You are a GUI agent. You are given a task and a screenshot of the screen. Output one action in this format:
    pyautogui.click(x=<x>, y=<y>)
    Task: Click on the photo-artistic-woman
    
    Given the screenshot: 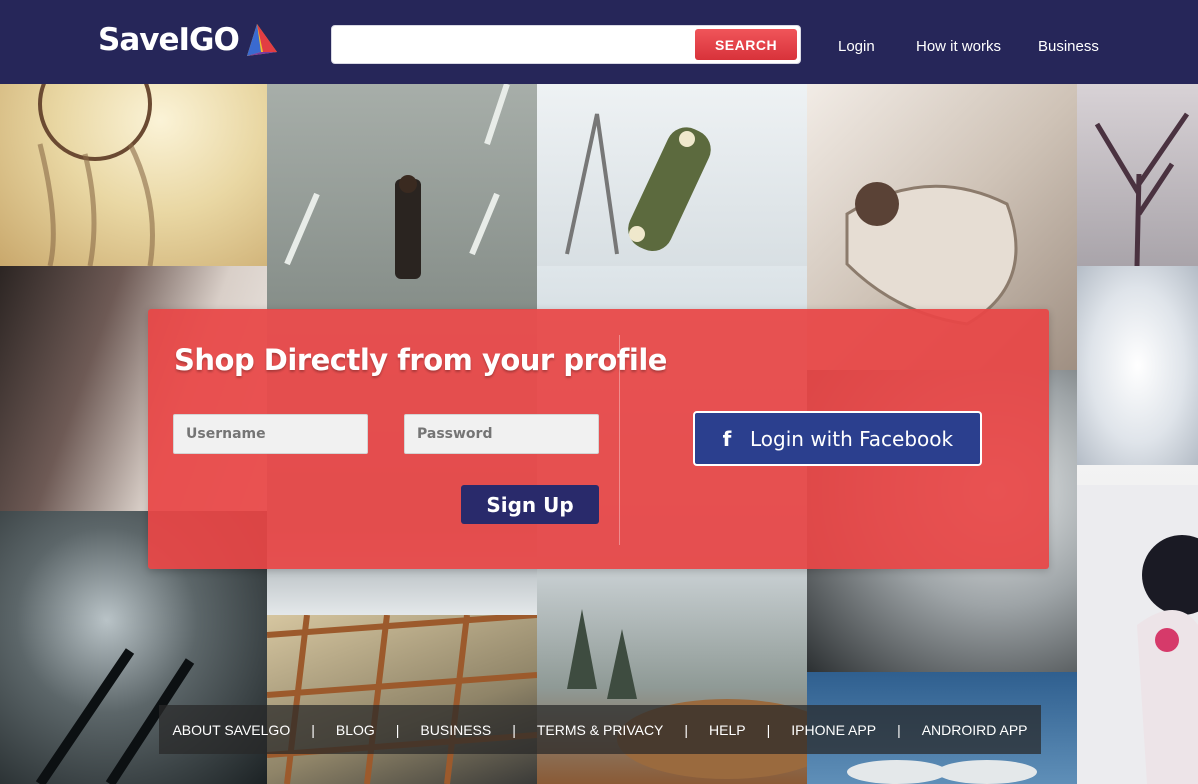 What is the action you would take?
    pyautogui.click(x=1137, y=624)
    